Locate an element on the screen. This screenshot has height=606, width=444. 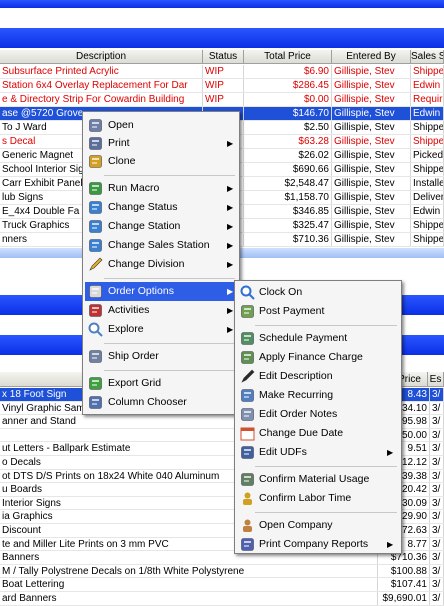
cell-total-price: $63.28 is located at coordinates (288, 141).